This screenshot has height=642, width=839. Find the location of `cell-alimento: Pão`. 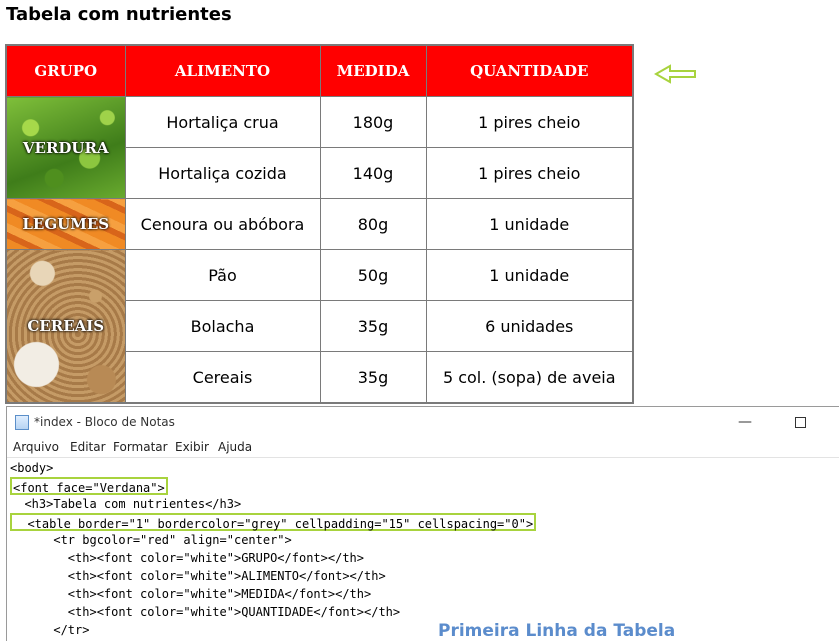

cell-alimento: Pão is located at coordinates (222, 275).